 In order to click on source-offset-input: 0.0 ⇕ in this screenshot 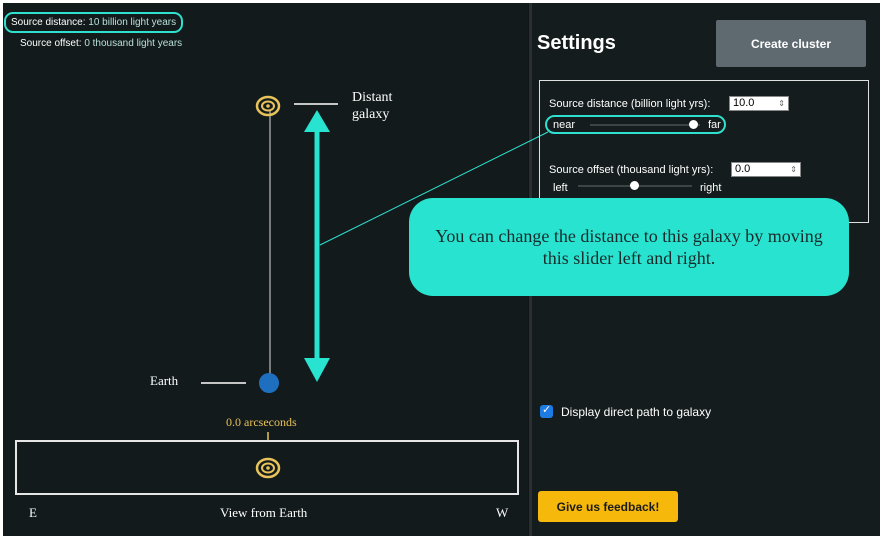, I will do `click(766, 169)`.